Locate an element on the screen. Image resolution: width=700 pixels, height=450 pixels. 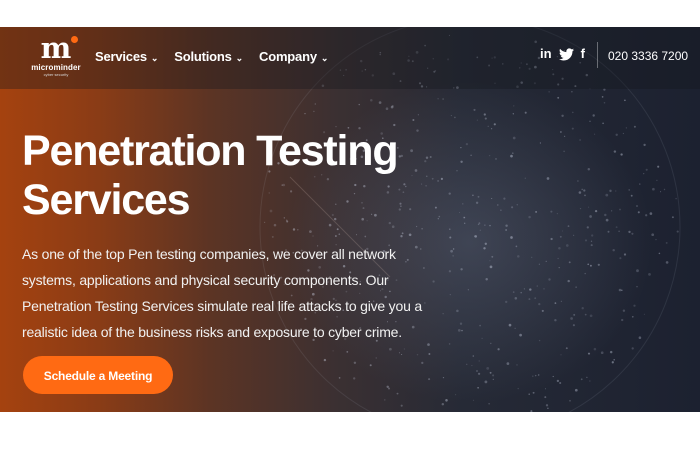
nav-item-label: Solutions is located at coordinates (203, 56).